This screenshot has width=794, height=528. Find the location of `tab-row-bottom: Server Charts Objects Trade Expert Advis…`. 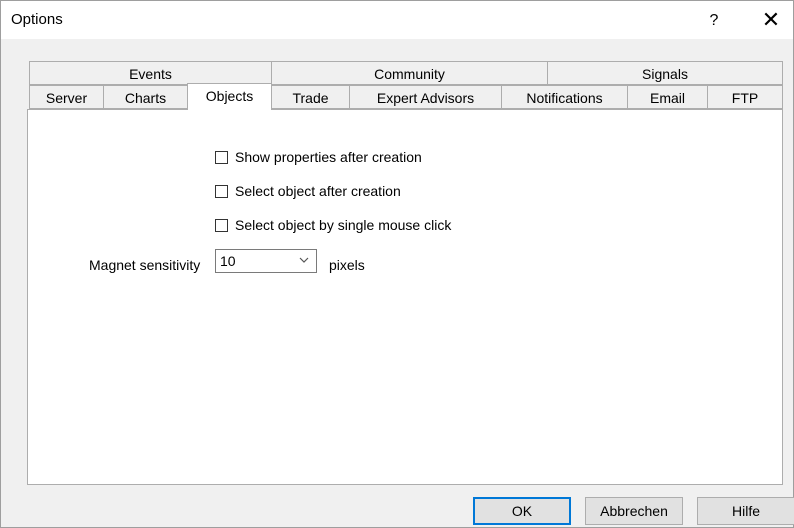

tab-row-bottom: Server Charts Objects Trade Expert Advis… is located at coordinates (406, 96).